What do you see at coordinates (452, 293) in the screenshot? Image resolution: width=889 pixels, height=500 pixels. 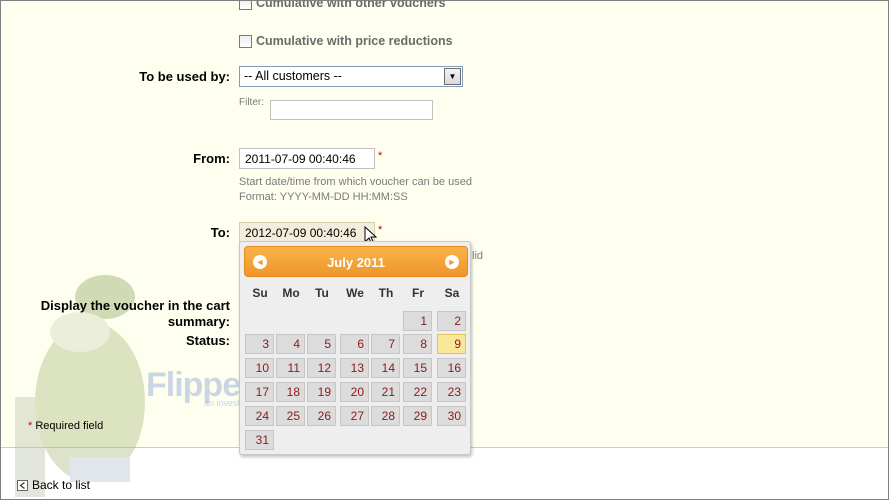 I see `weekday-header: Sa` at bounding box center [452, 293].